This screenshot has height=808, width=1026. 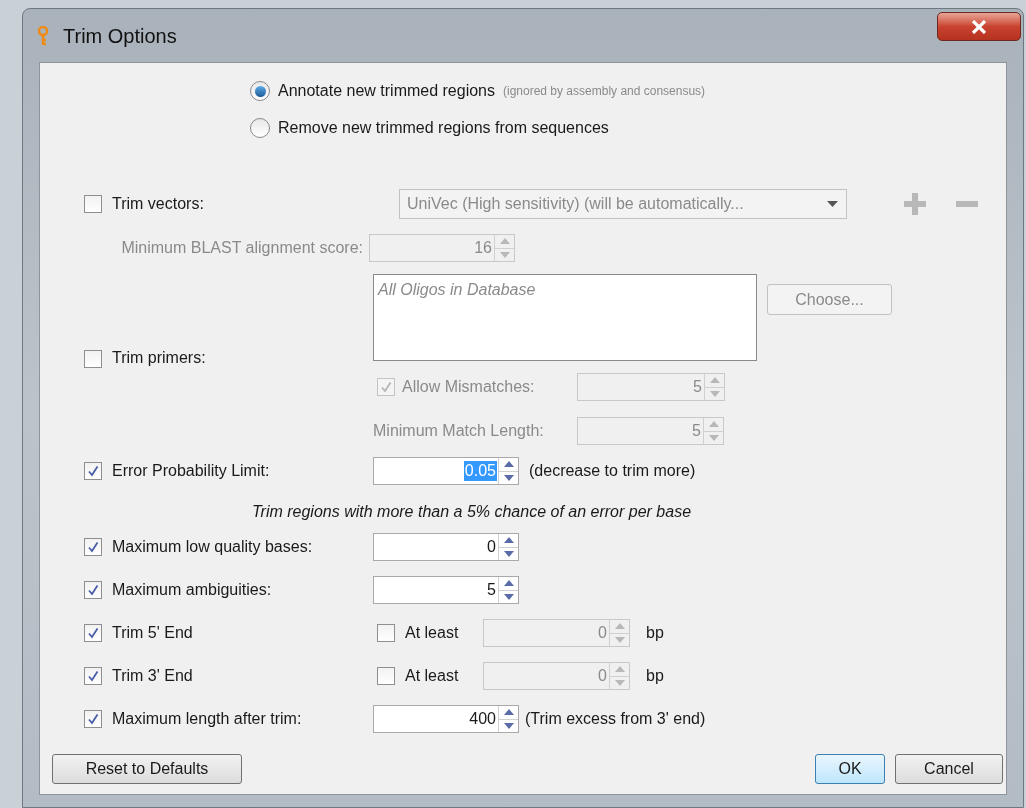 I want to click on number-field: 0, so click(x=446, y=547).